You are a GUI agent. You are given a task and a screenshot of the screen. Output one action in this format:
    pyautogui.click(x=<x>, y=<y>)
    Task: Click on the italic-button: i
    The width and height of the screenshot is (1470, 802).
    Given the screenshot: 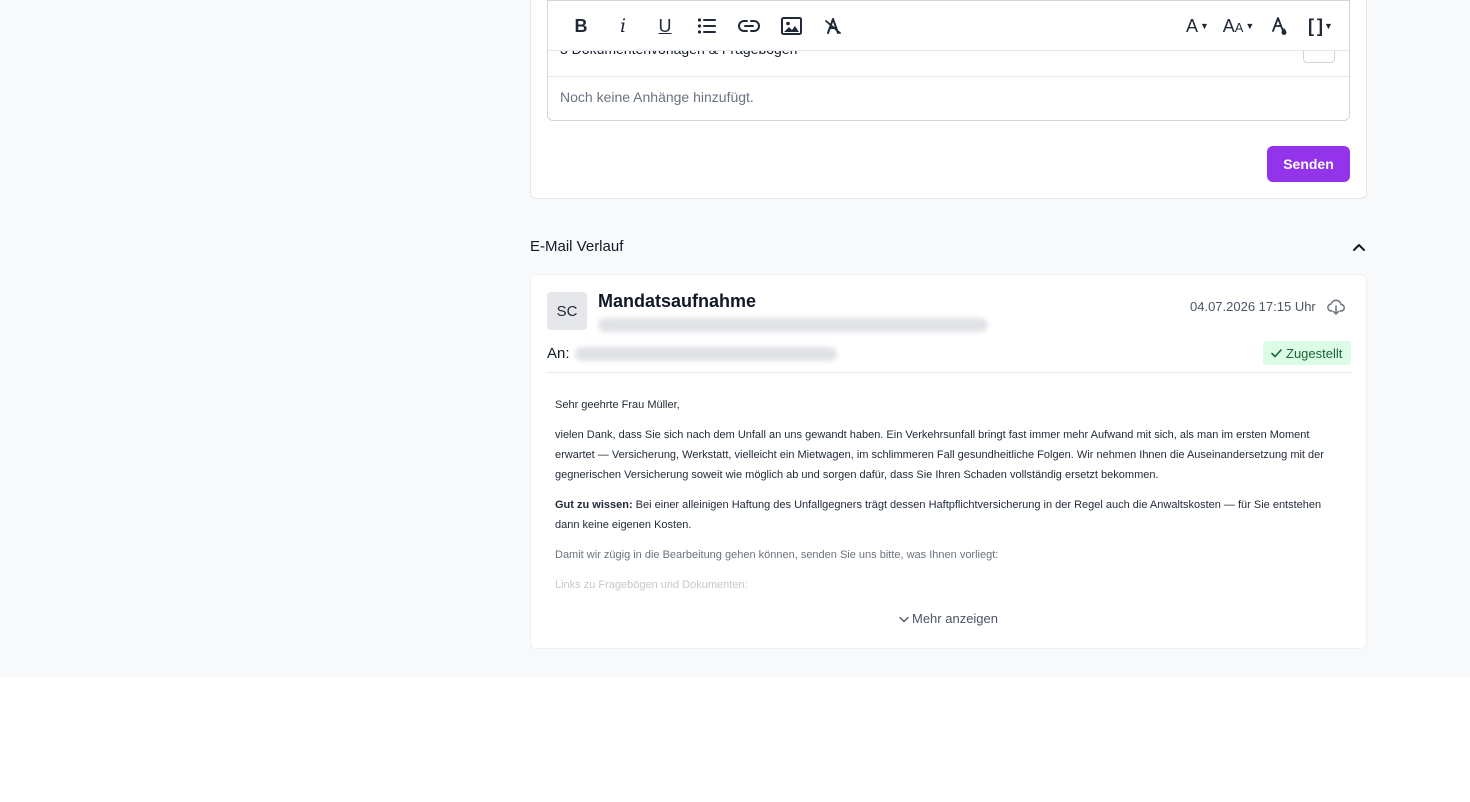 What is the action you would take?
    pyautogui.click(x=623, y=26)
    